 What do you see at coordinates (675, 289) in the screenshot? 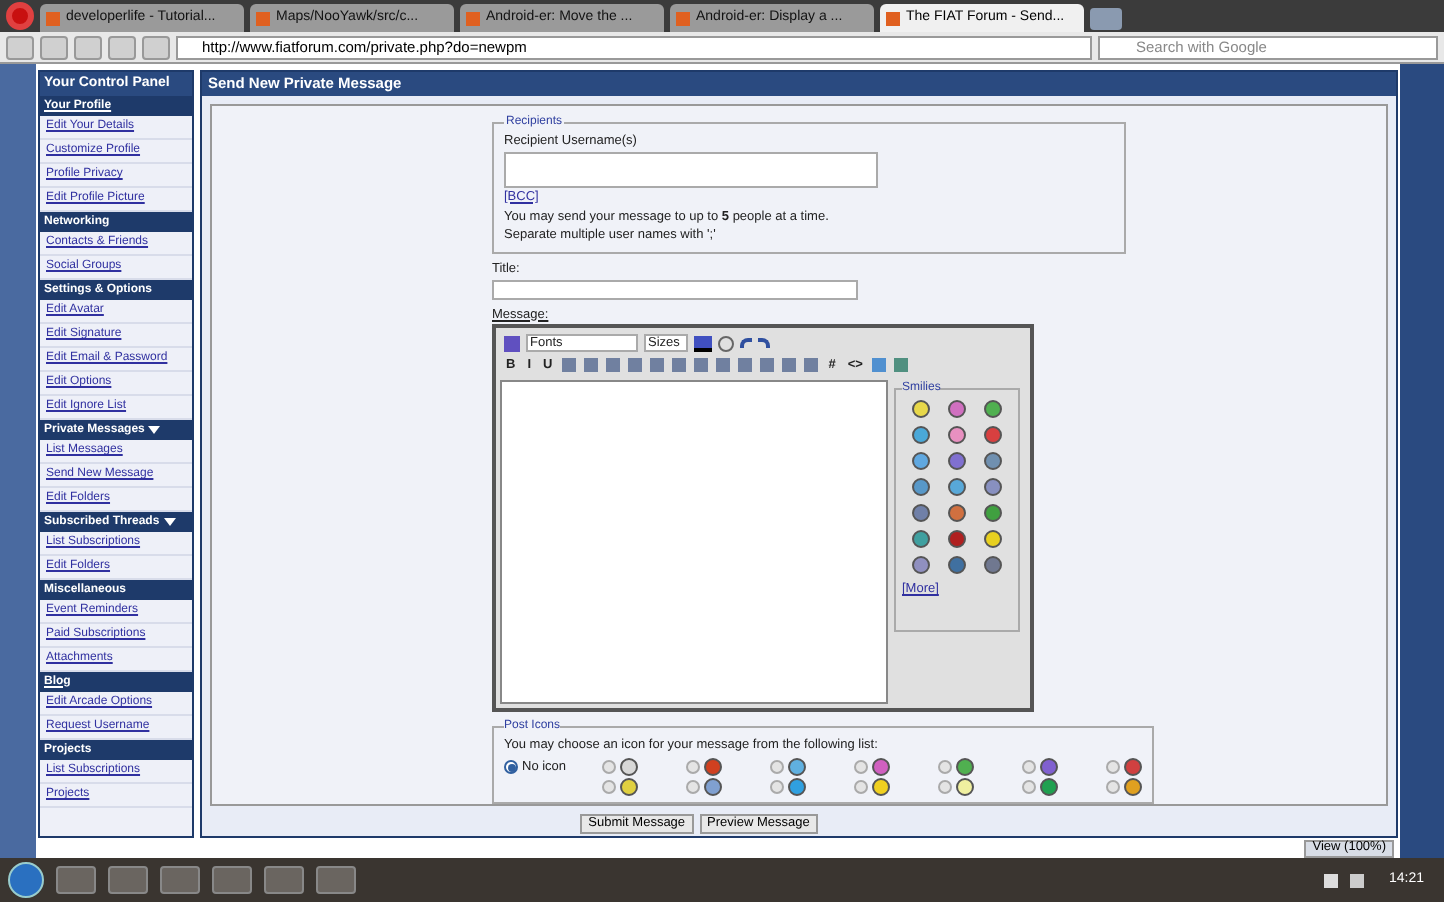
I see `title-field` at bounding box center [675, 289].